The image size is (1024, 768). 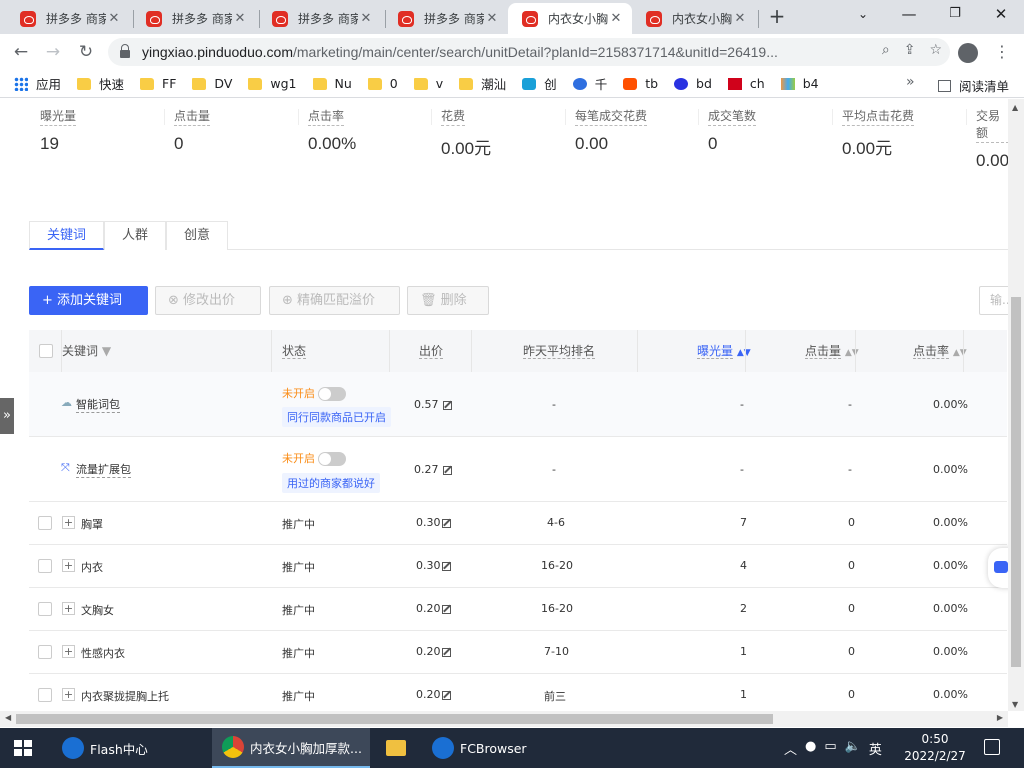 I want to click on bookmark-folder: Nu, so click(x=332, y=83).